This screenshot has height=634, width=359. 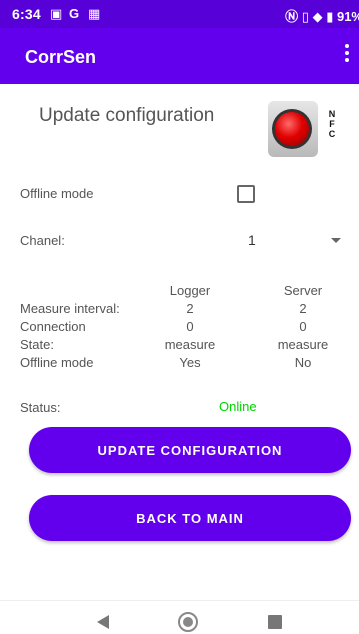 What do you see at coordinates (190, 308) in the screenshot?
I see `logger-value: 2` at bounding box center [190, 308].